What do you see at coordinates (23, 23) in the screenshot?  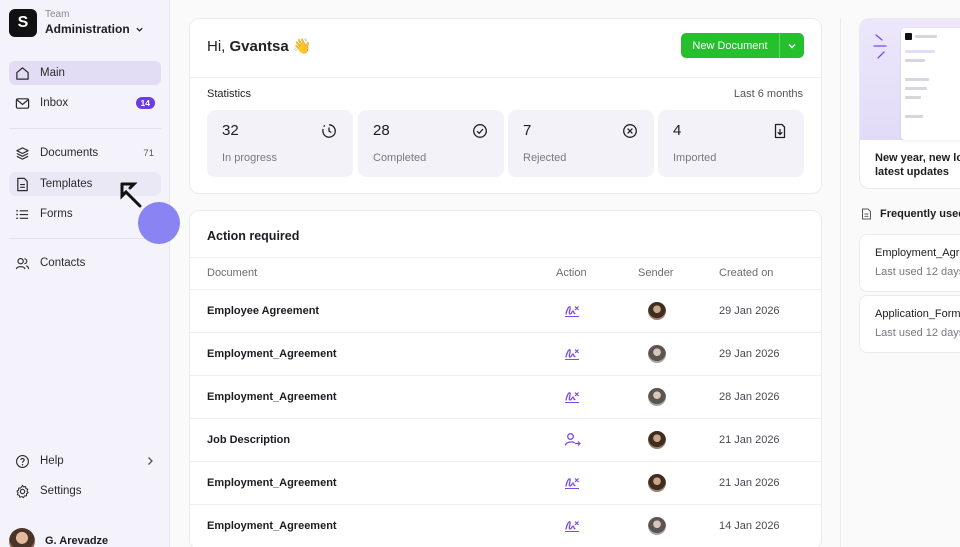 I see `team-logo: S` at bounding box center [23, 23].